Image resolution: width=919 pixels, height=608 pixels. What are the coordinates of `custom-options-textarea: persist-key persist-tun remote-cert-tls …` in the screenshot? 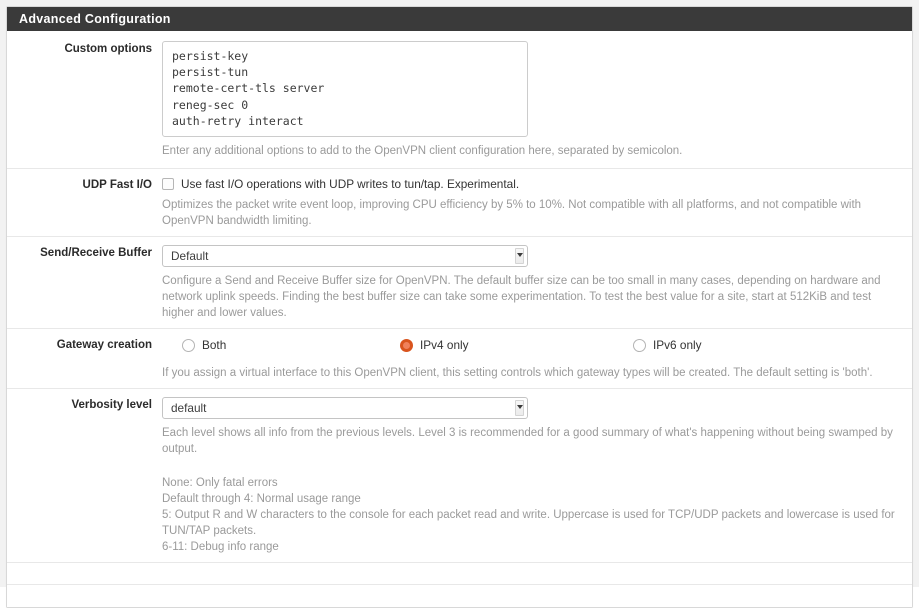 It's located at (345, 89).